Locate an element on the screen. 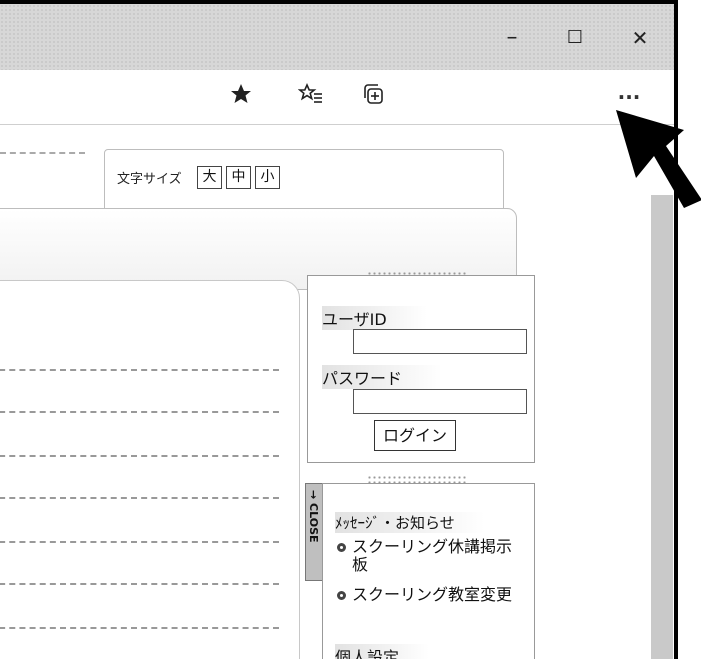  messages-title: ﾒｯｾｰｼﾞ・お知らせ is located at coordinates (410, 522).